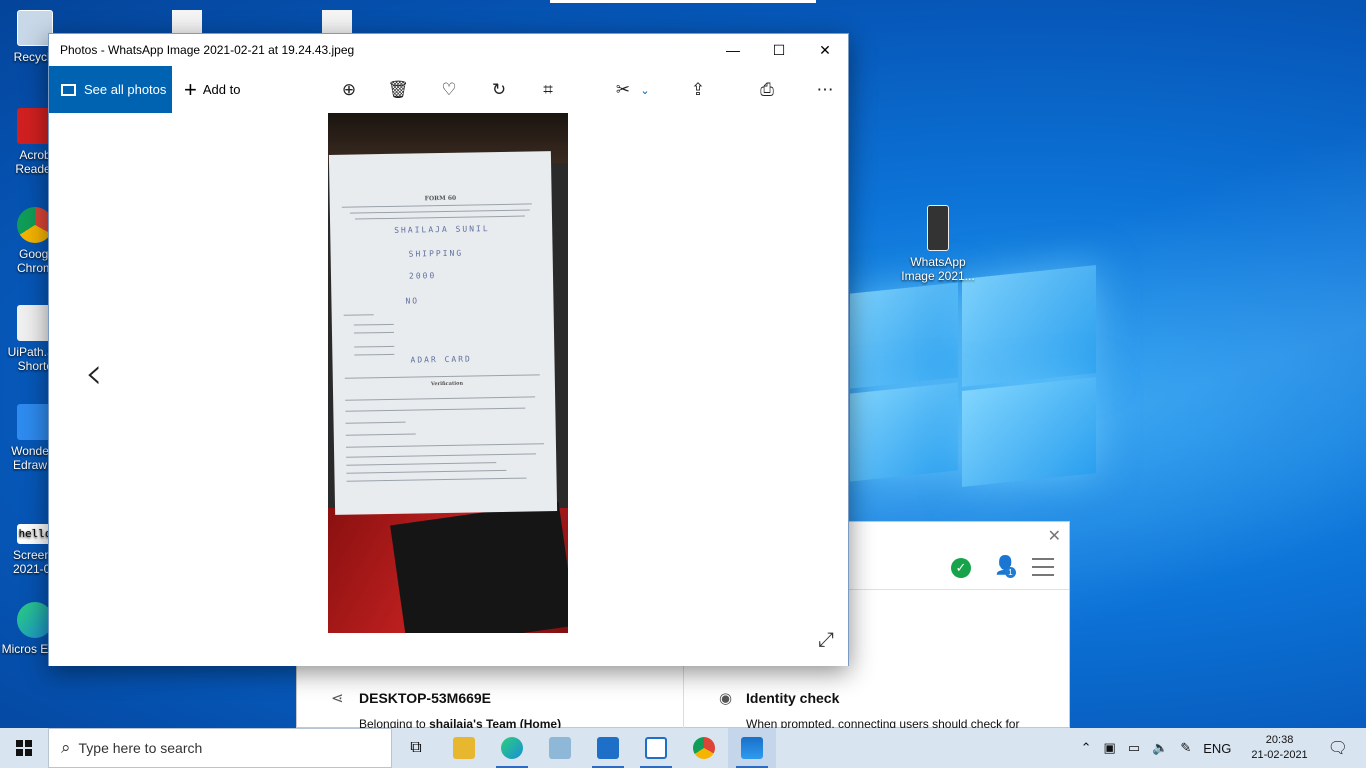 The width and height of the screenshot is (1366, 768). What do you see at coordinates (752, 748) in the screenshot?
I see `photos-taskbar-icon` at bounding box center [752, 748].